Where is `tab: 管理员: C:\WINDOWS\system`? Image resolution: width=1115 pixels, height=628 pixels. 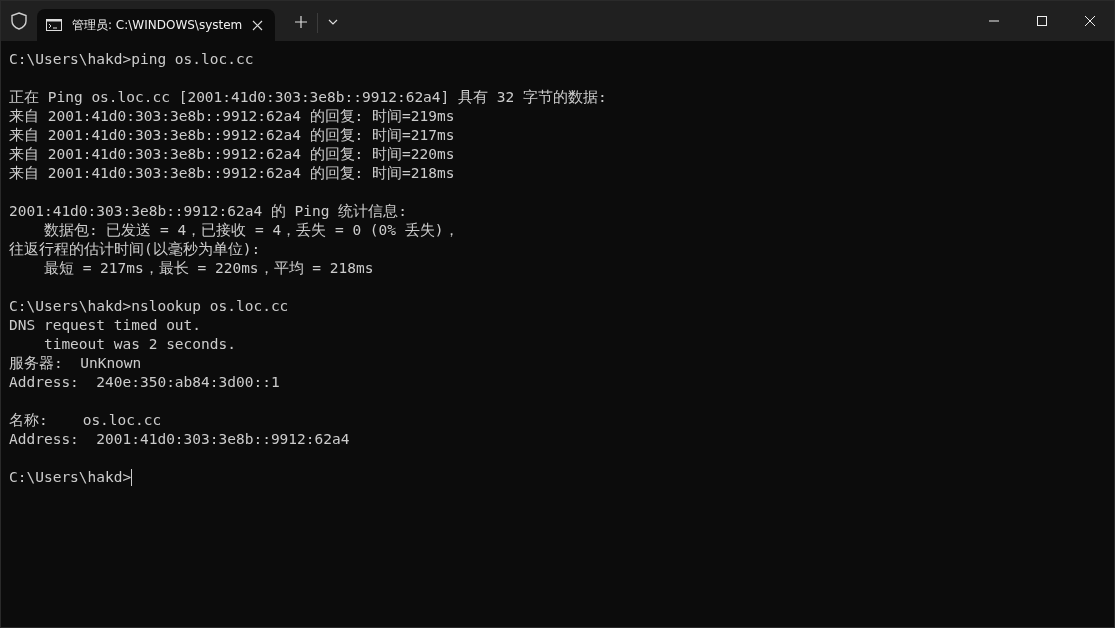 tab: 管理员: C:\WINDOWS\system is located at coordinates (156, 25).